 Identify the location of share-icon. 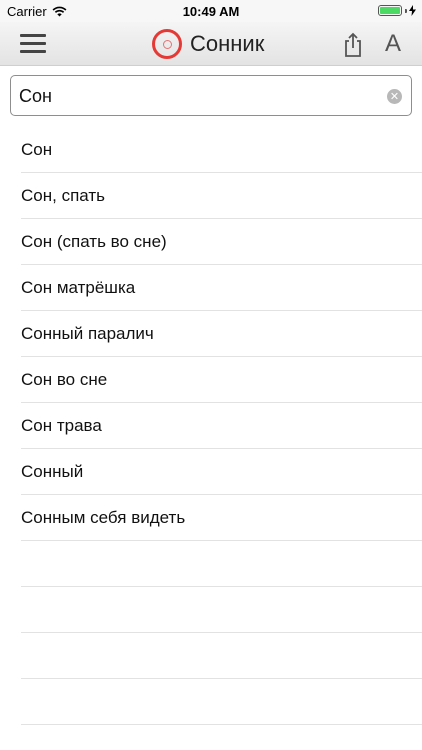
(353, 45).